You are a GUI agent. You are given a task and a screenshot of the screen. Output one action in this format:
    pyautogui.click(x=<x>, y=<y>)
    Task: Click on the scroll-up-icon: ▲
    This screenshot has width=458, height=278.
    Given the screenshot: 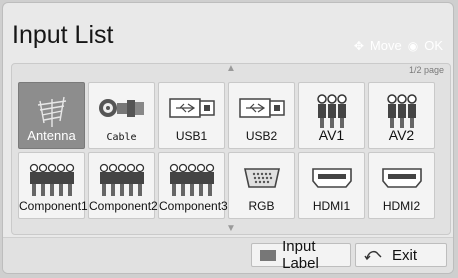 What is the action you would take?
    pyautogui.click(x=231, y=69)
    